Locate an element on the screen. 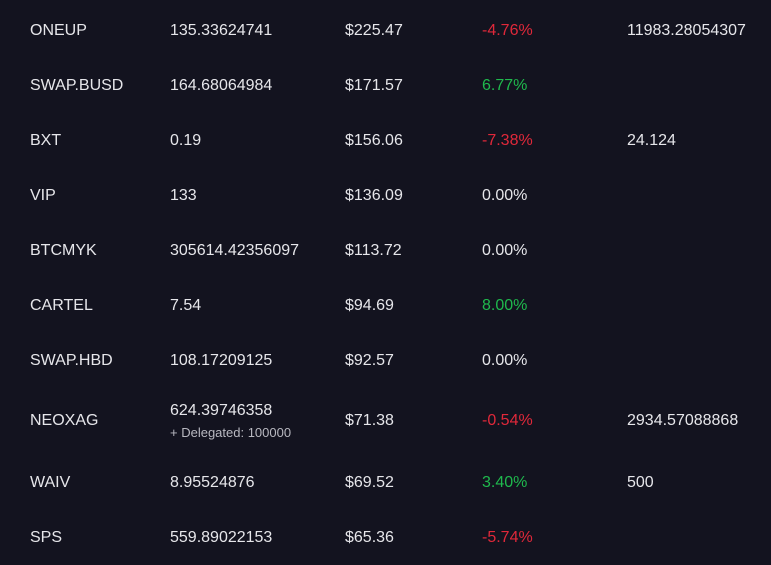 The width and height of the screenshot is (771, 565). table-row: WAIV 8.95524876 $69.52 3.40% 500 is located at coordinates (385, 482).